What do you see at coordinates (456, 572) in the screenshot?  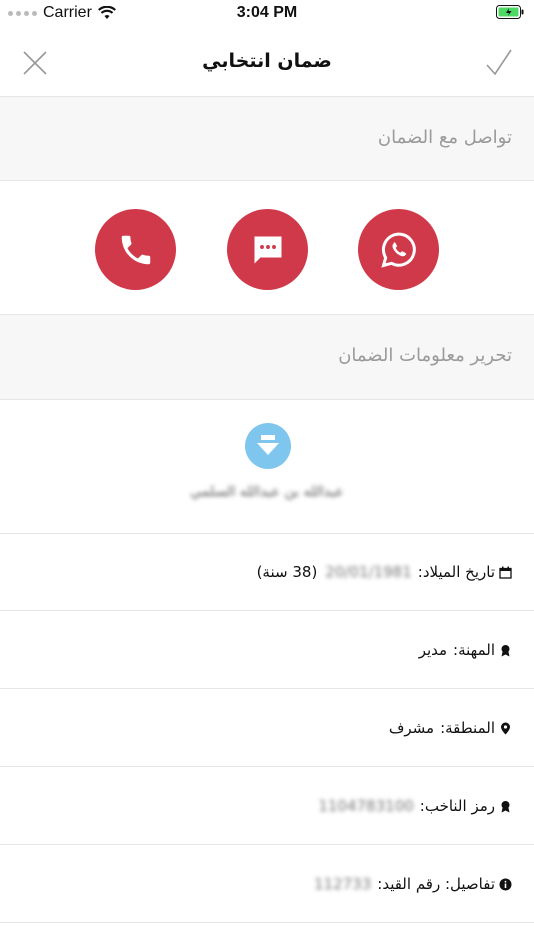 I see `birthdate-label: تاريخ الميلاد:` at bounding box center [456, 572].